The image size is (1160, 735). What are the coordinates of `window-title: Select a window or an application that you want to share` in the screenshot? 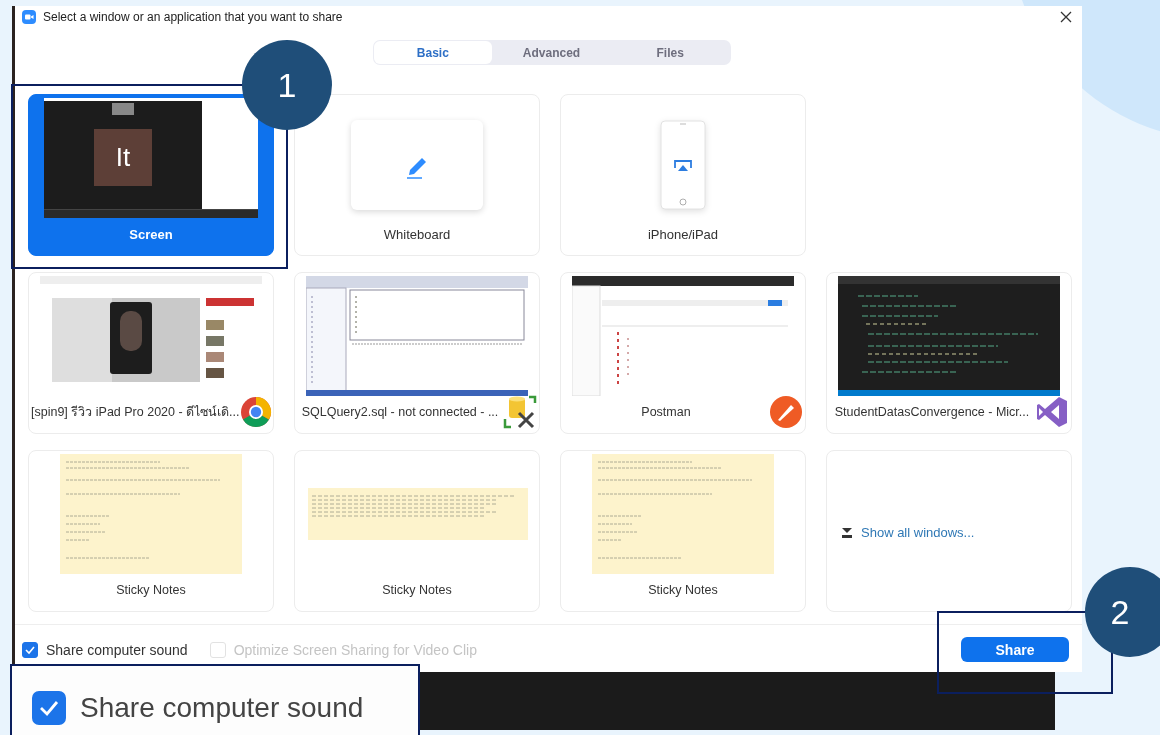 It's located at (193, 17).